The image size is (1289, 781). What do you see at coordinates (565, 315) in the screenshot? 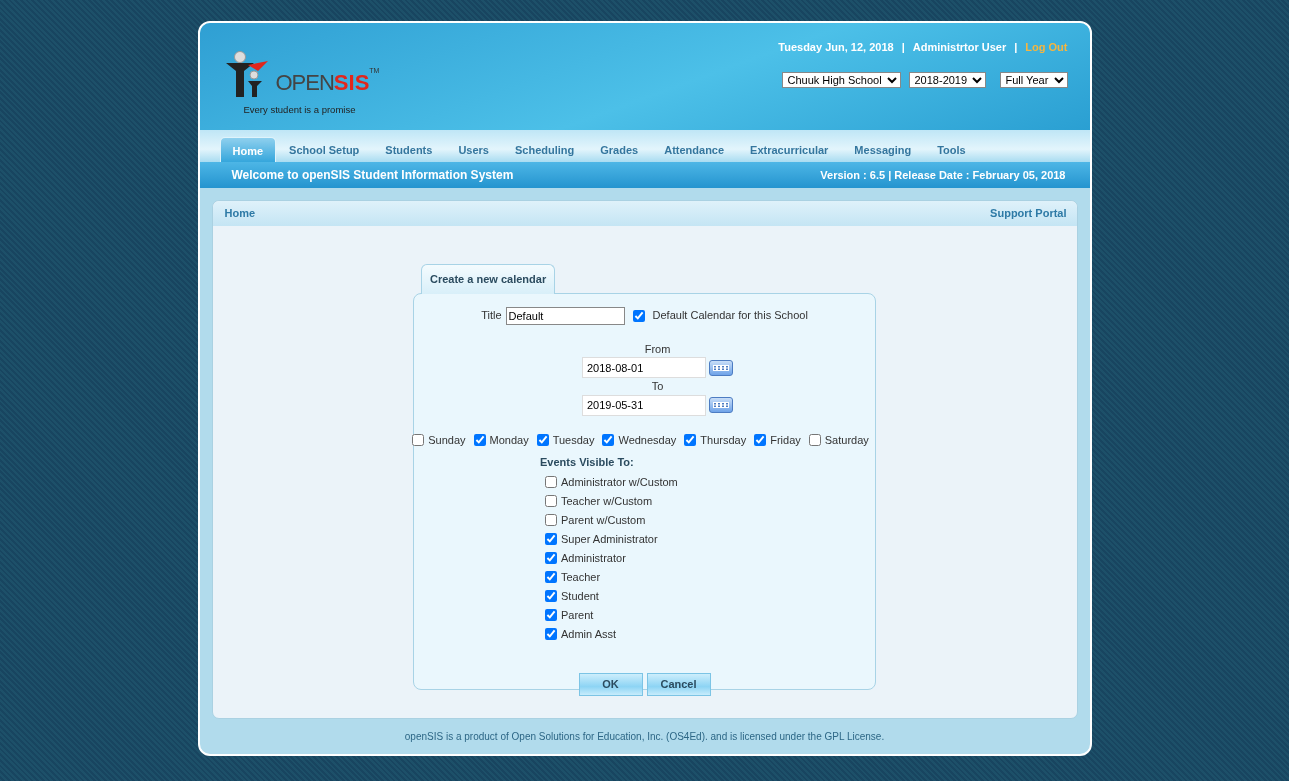
I see `title-input: Default` at bounding box center [565, 315].